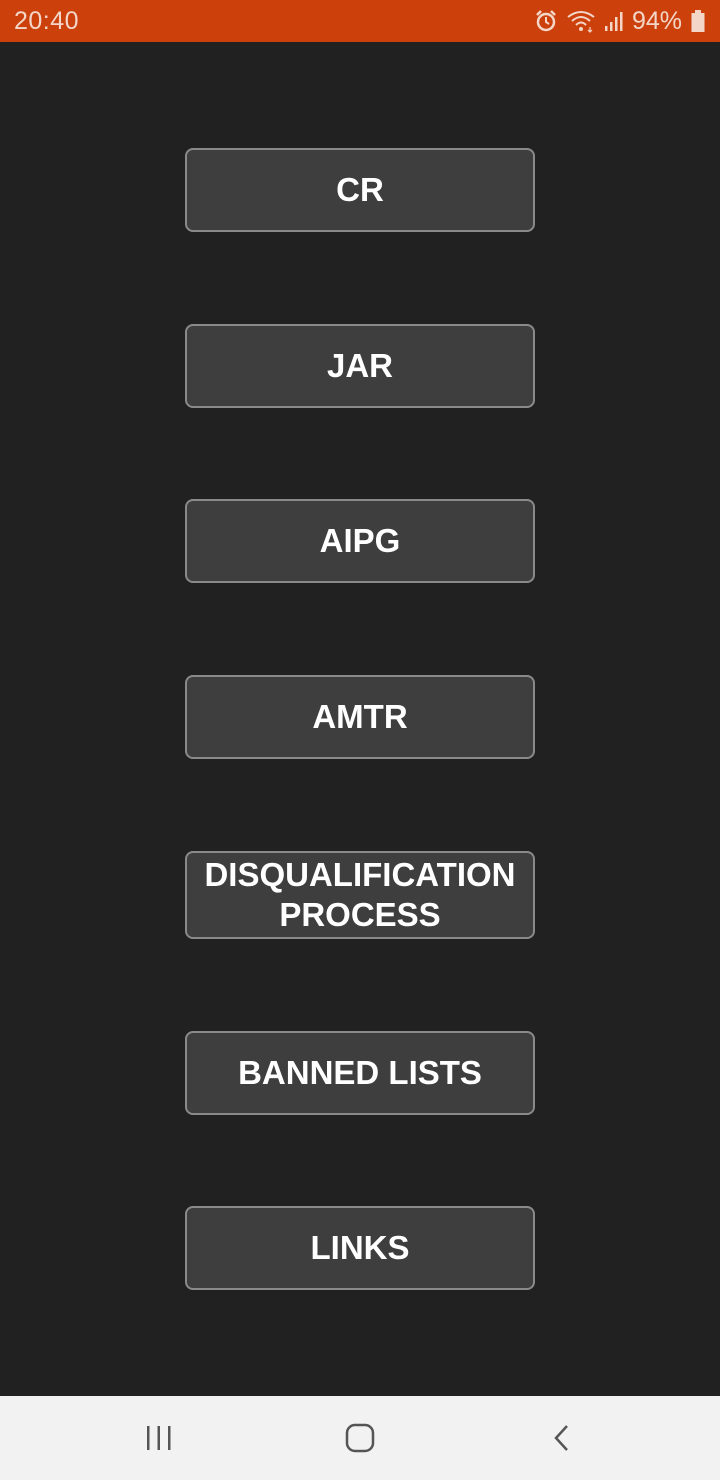 The width and height of the screenshot is (720, 1480). I want to click on cr-button: CR, so click(360, 190).